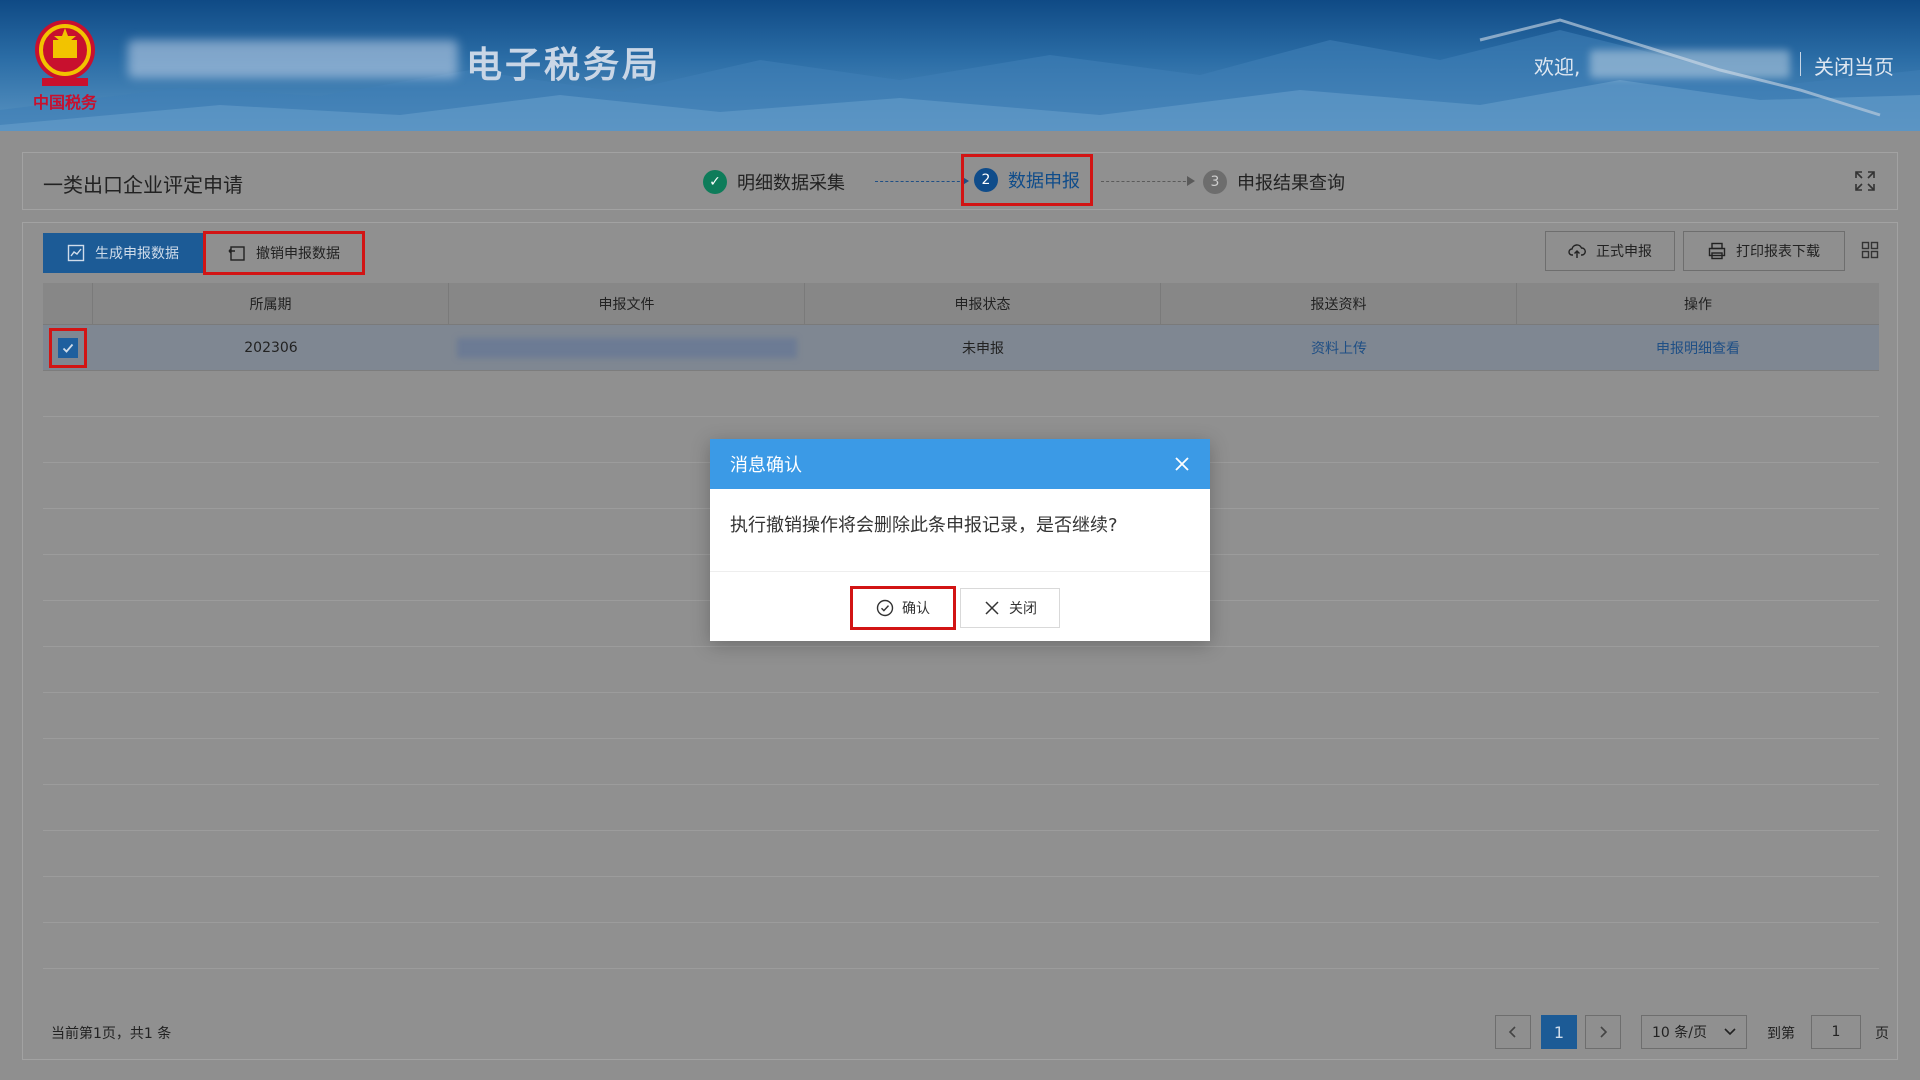 The width and height of the screenshot is (1920, 1080). I want to click on emblem-text: 中国税务, so click(65, 102).